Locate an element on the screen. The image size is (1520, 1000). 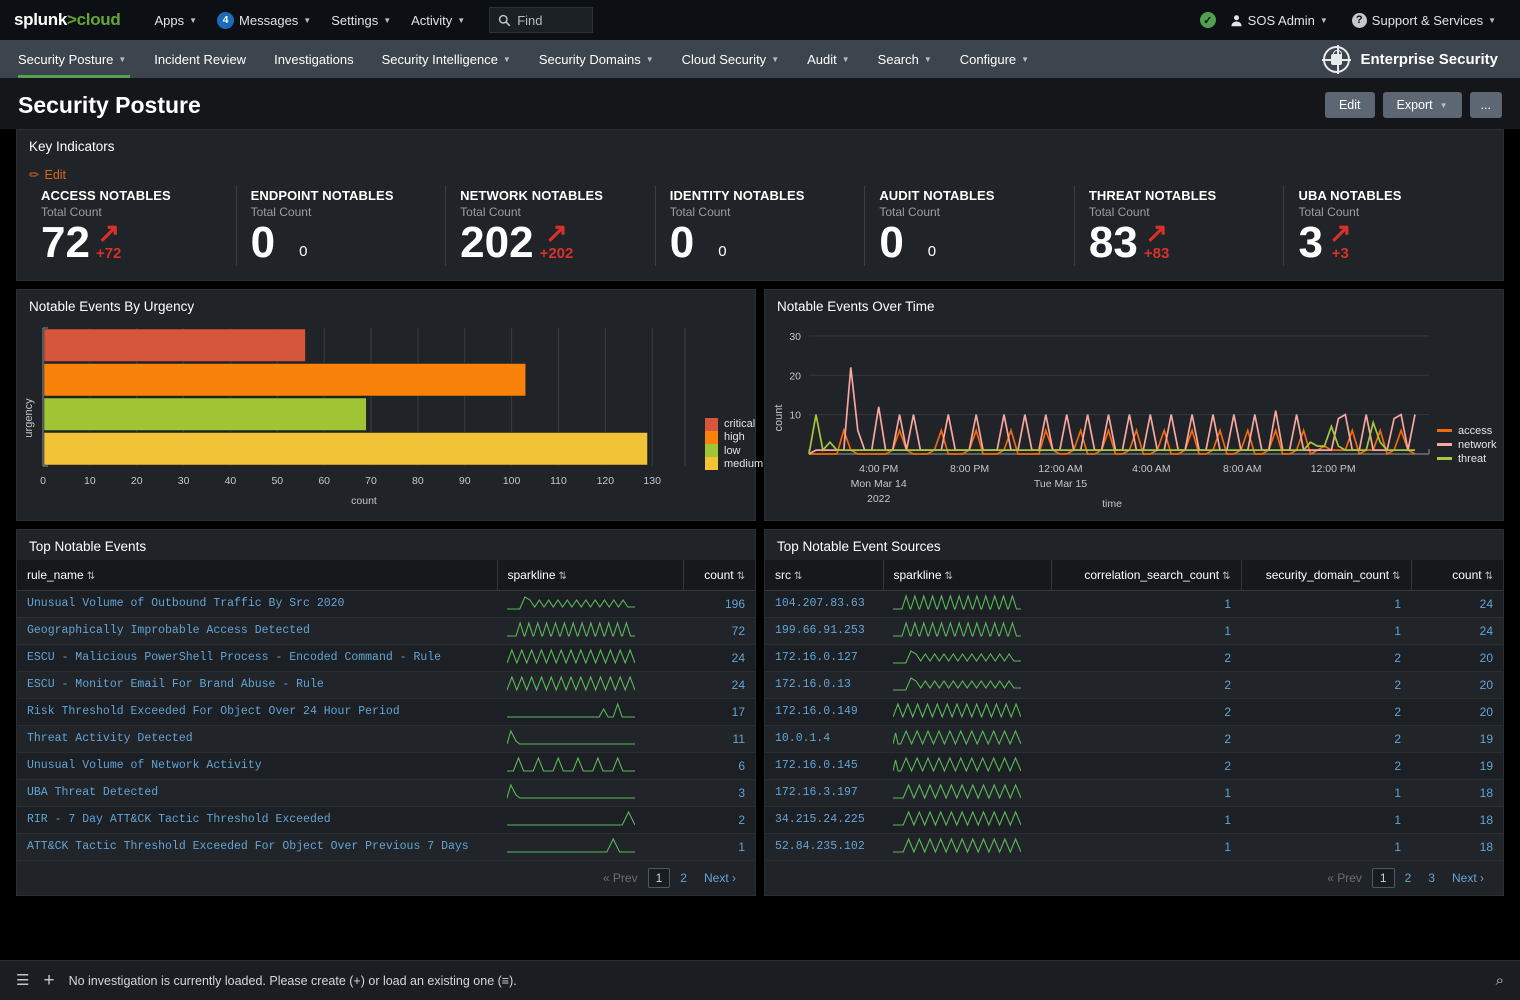
key-indicator-network-notables: NETWORK NOTABLES Total Count 202 ↗ +202 is located at coordinates (550, 226).